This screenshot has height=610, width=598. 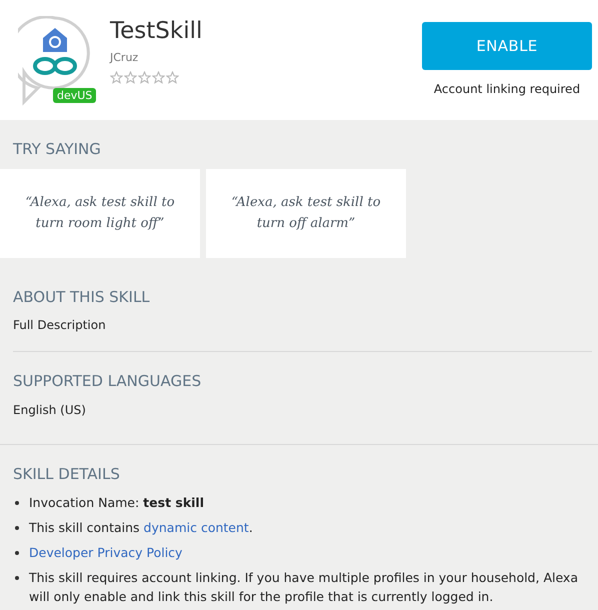 What do you see at coordinates (66, 474) in the screenshot?
I see `section-title: SKILL DETAILS` at bounding box center [66, 474].